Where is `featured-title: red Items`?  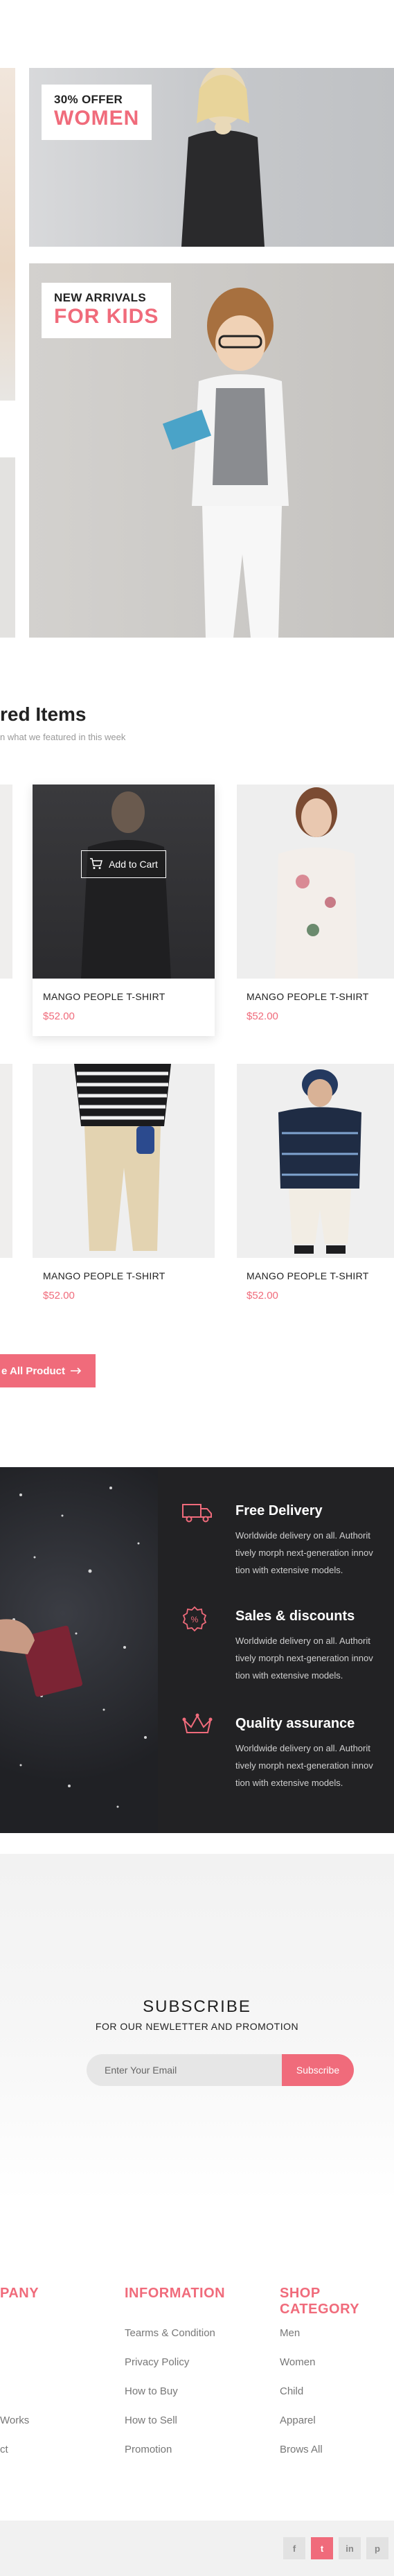 featured-title: red Items is located at coordinates (43, 714).